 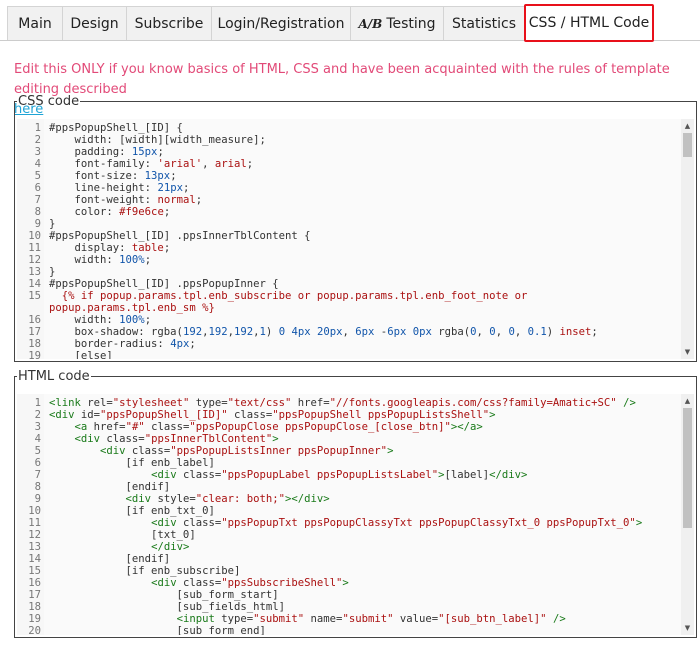 I want to click on code-text: border-radius: 4px;, so click(x=122, y=344).